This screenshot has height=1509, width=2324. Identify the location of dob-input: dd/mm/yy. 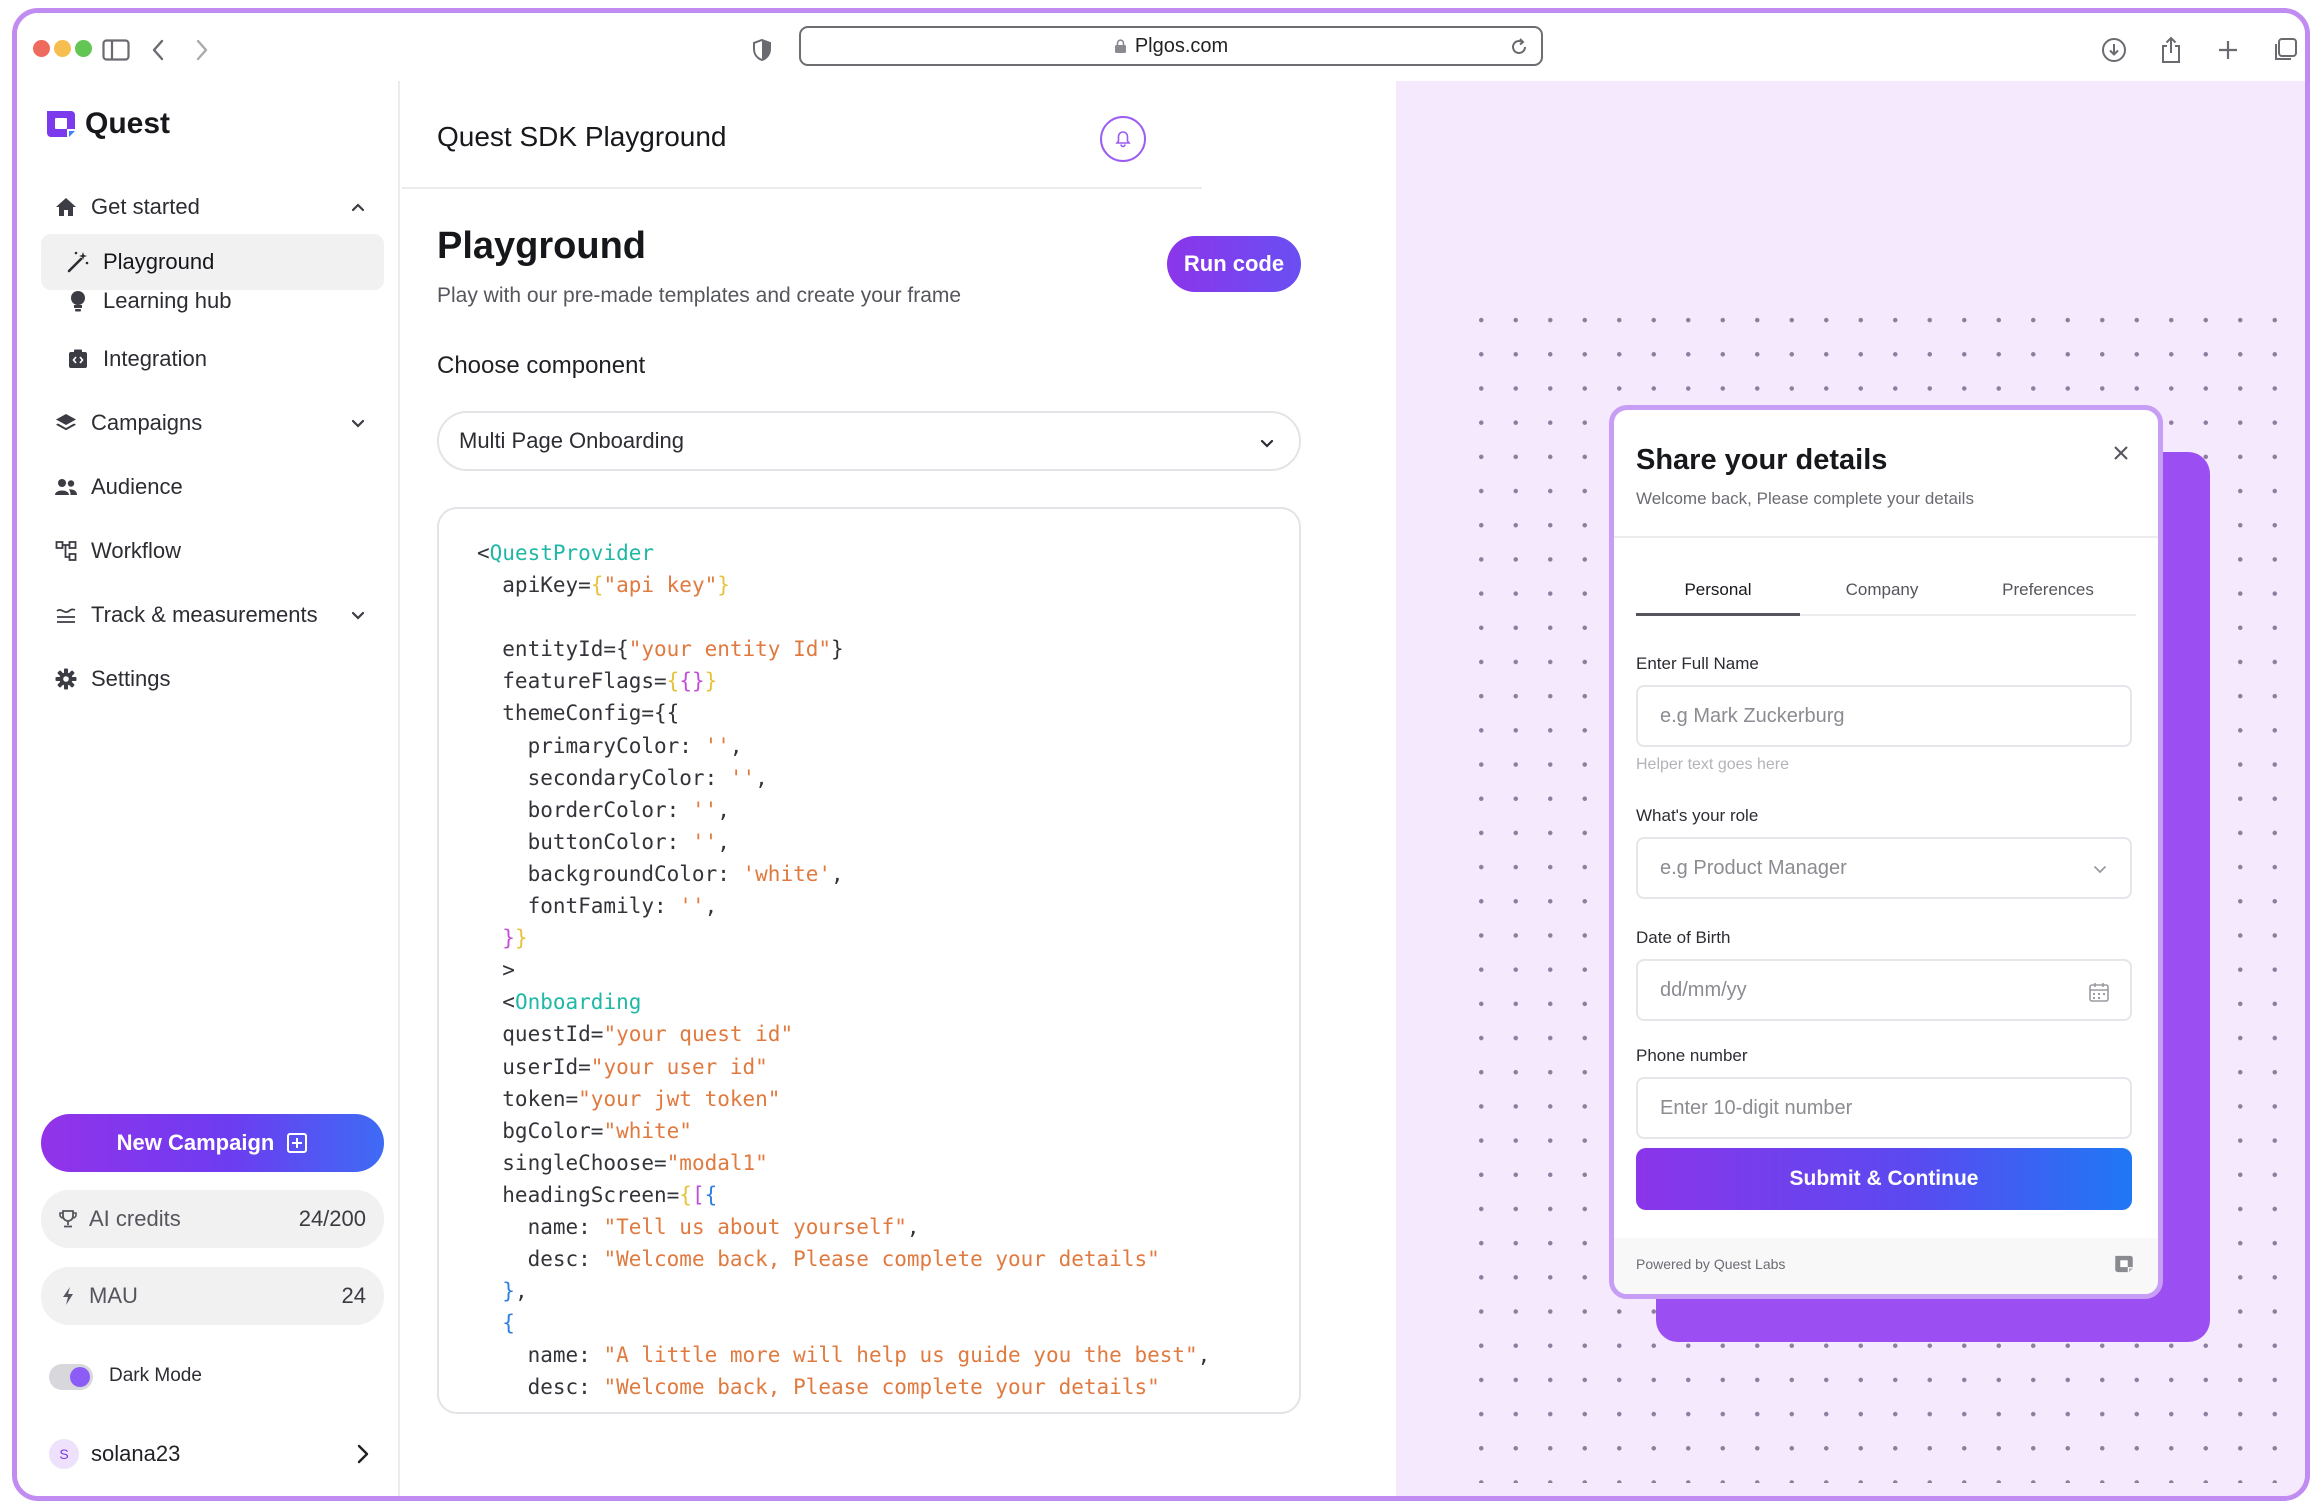
(1884, 990).